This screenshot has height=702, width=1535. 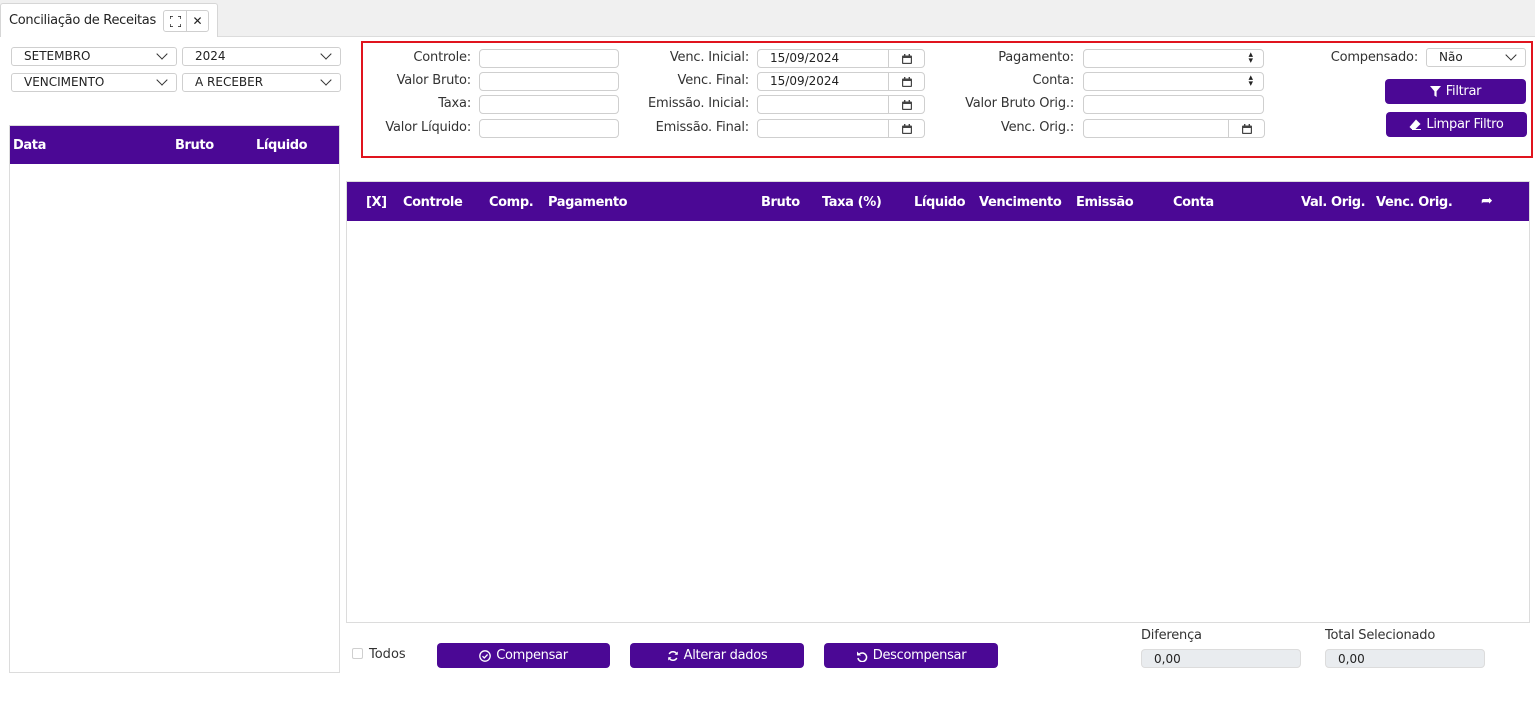 What do you see at coordinates (549, 128) in the screenshot?
I see `valor-liquido-input` at bounding box center [549, 128].